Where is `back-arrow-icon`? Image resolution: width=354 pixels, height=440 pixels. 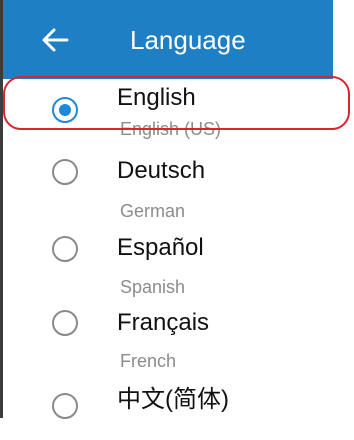
back-arrow-icon is located at coordinates (55, 40).